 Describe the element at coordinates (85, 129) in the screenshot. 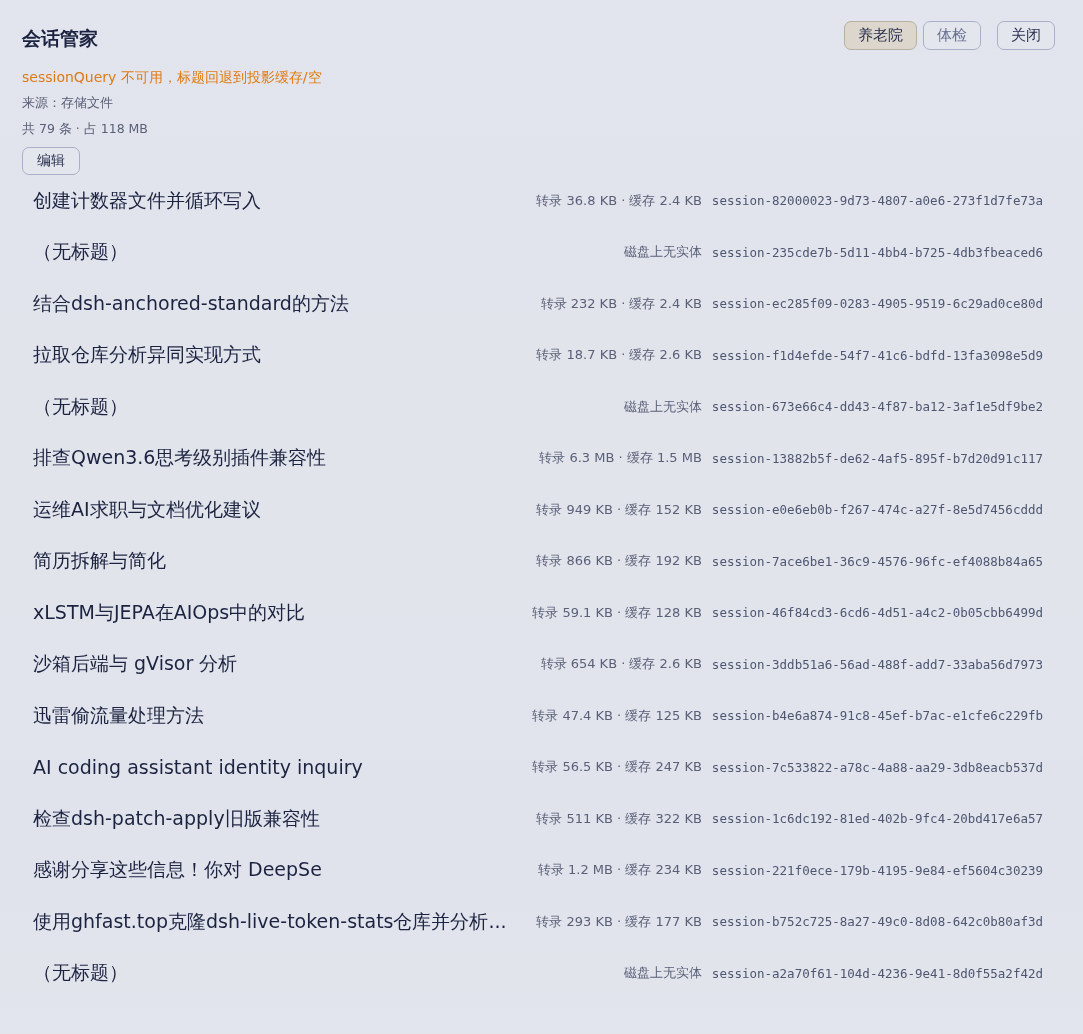

I see `summary-text: 共 79 条 · 占 118 MB` at that location.